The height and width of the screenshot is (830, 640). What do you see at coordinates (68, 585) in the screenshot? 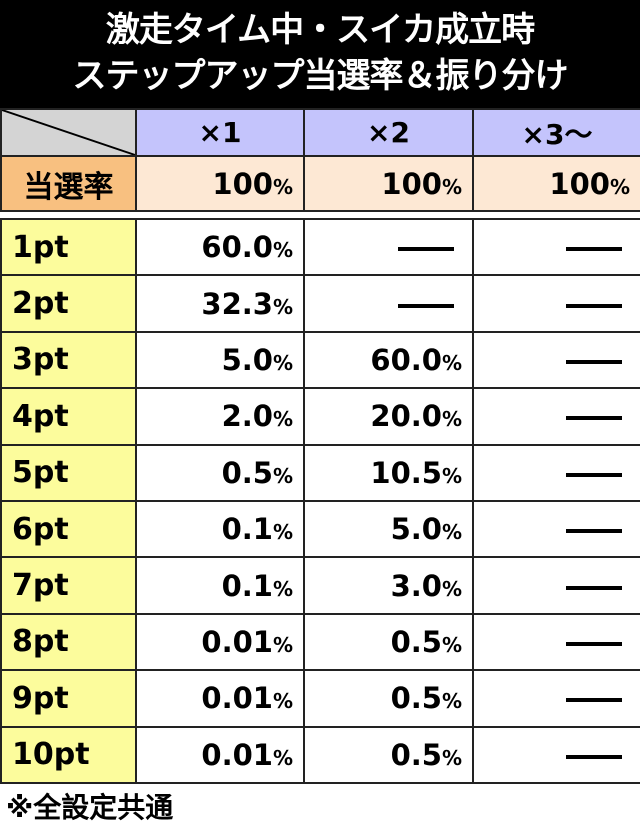
I see `pt-label: 7pt` at bounding box center [68, 585].